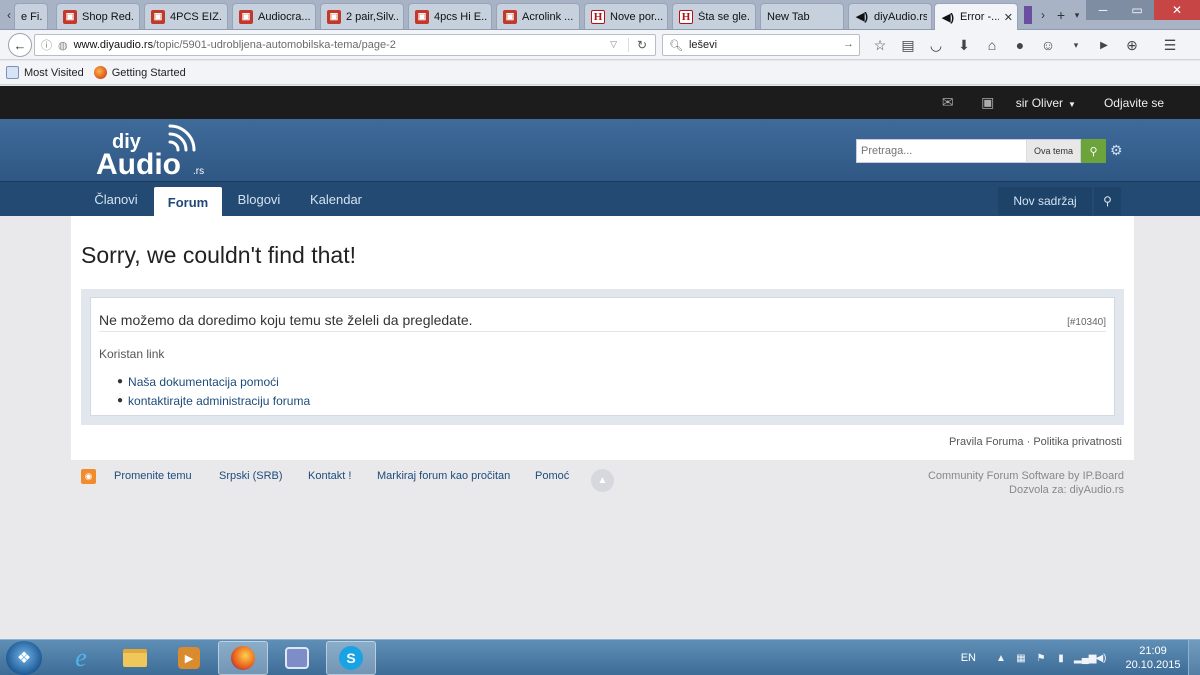  I want to click on clock-time: 21:09, so click(1153, 651).